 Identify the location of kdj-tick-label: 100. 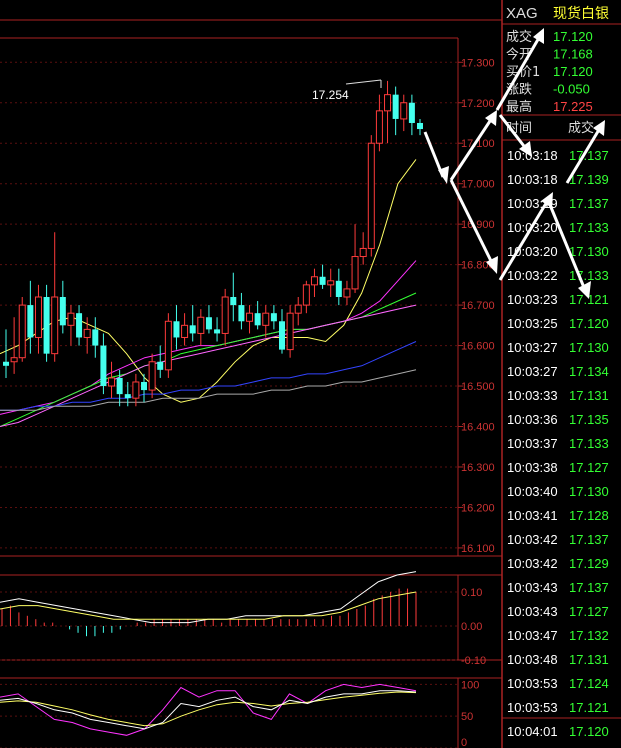
(470, 685).